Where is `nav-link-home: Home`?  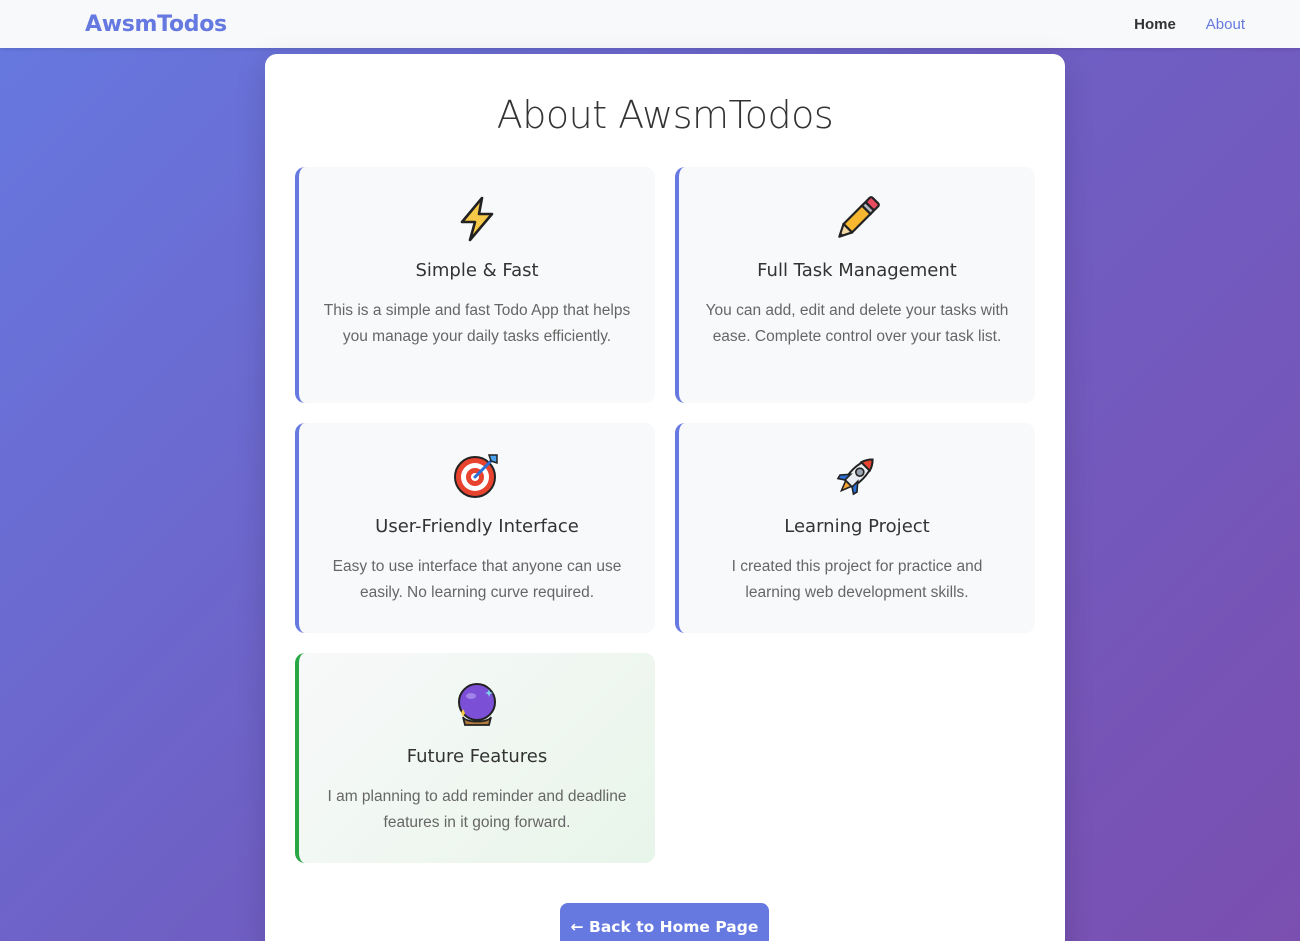
nav-link-home: Home is located at coordinates (1155, 24).